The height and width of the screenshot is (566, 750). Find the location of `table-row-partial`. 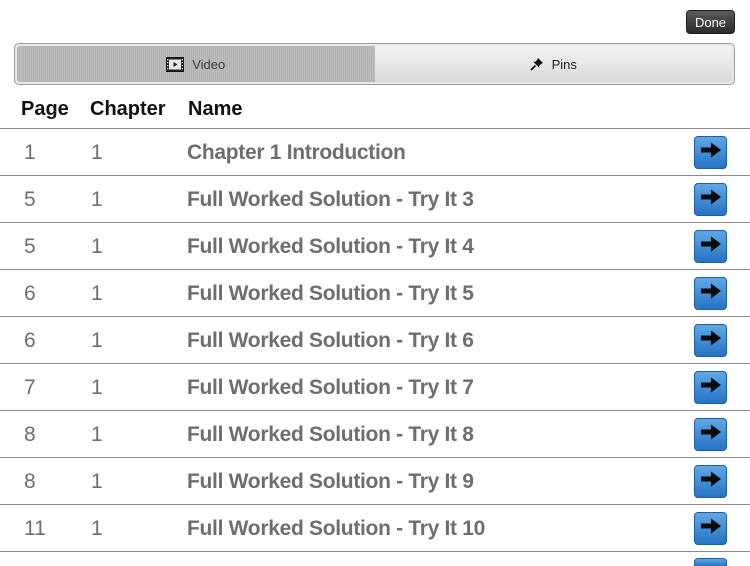

table-row-partial is located at coordinates (375, 558).